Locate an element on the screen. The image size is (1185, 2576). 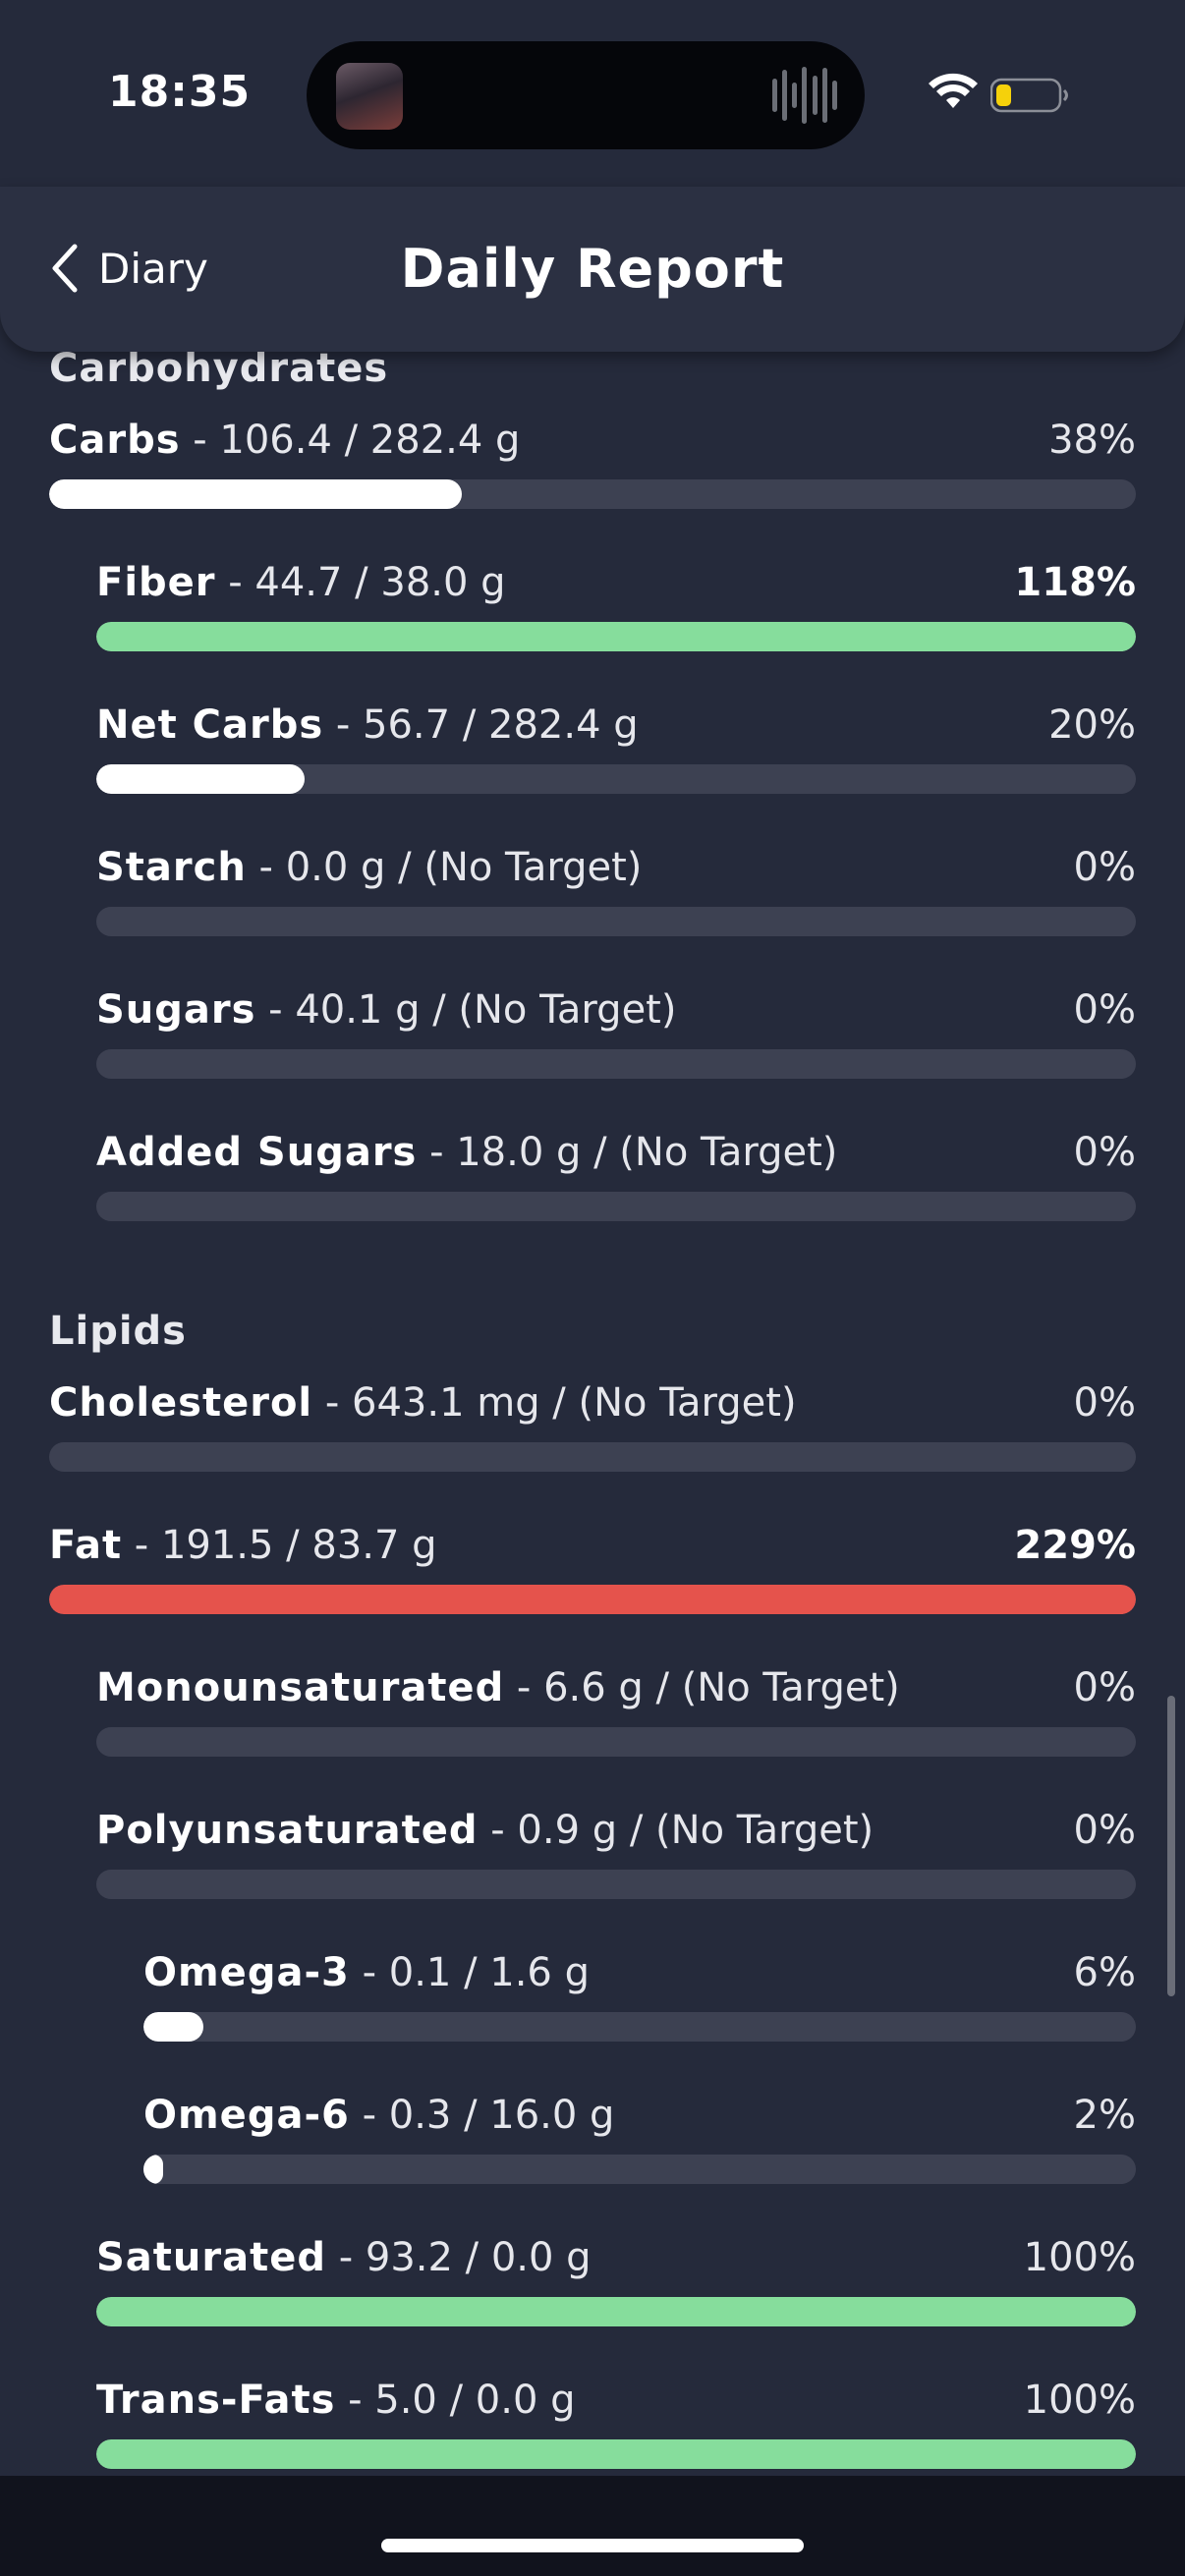
nutrient-amount: - 106.4 / 282.4 g is located at coordinates (351, 440).